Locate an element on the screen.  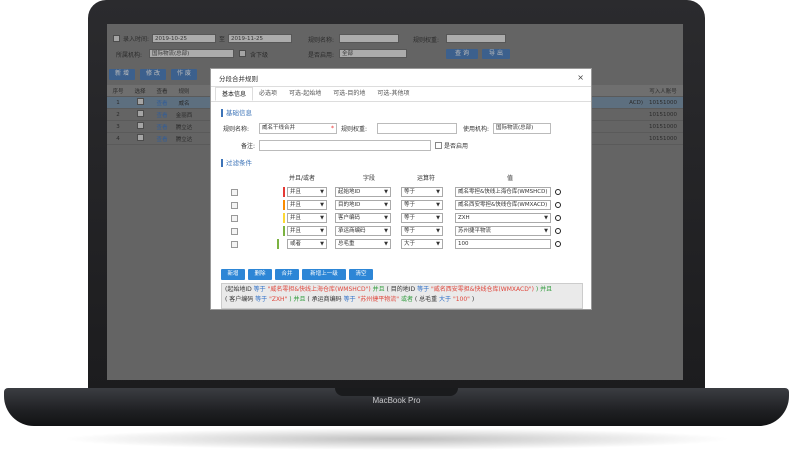
enabled-label: 是否启用 is located at coordinates (456, 146).